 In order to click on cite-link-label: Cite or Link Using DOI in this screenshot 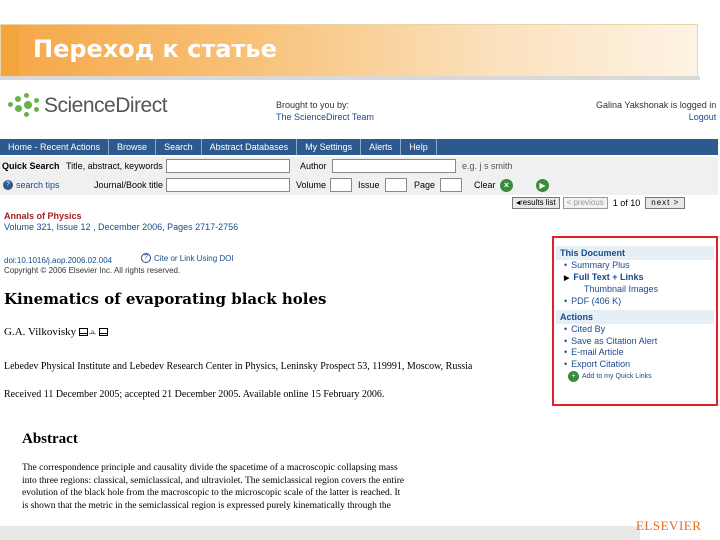, I will do `click(194, 258)`.